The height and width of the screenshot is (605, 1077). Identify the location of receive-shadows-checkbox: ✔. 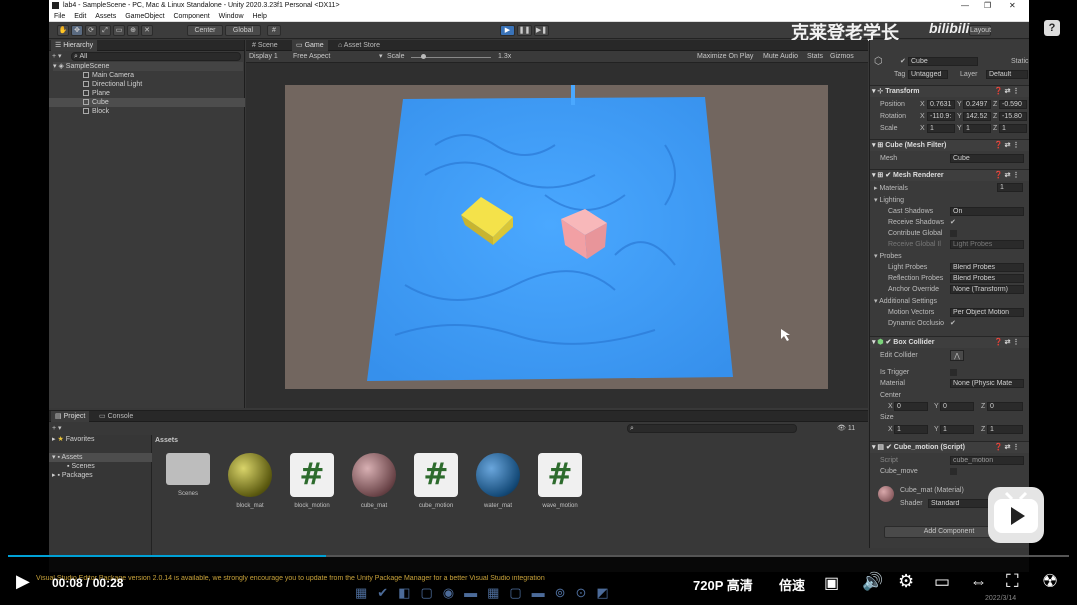
(953, 222).